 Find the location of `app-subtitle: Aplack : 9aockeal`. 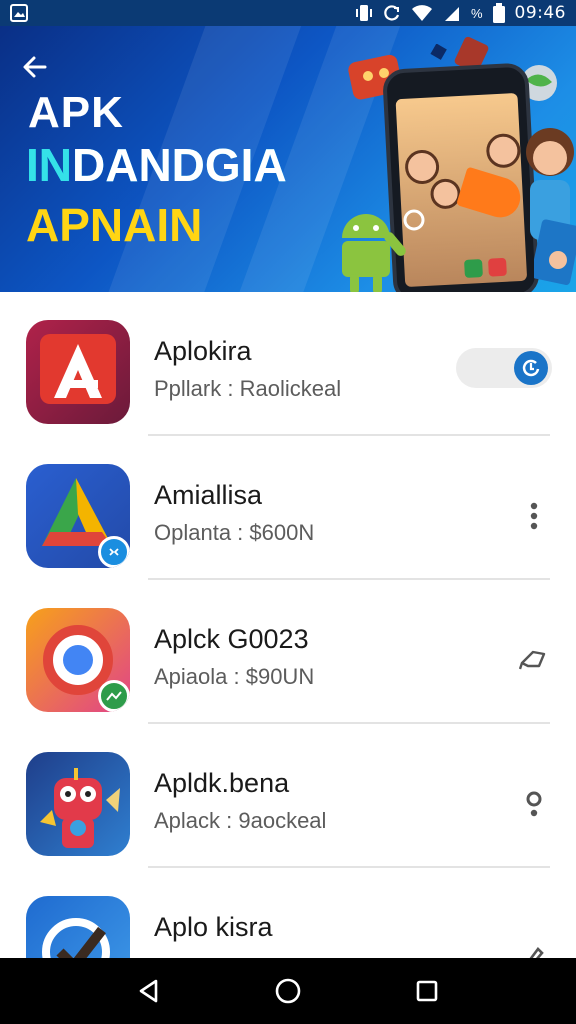

app-subtitle: Aplack : 9aockeal is located at coordinates (240, 820).